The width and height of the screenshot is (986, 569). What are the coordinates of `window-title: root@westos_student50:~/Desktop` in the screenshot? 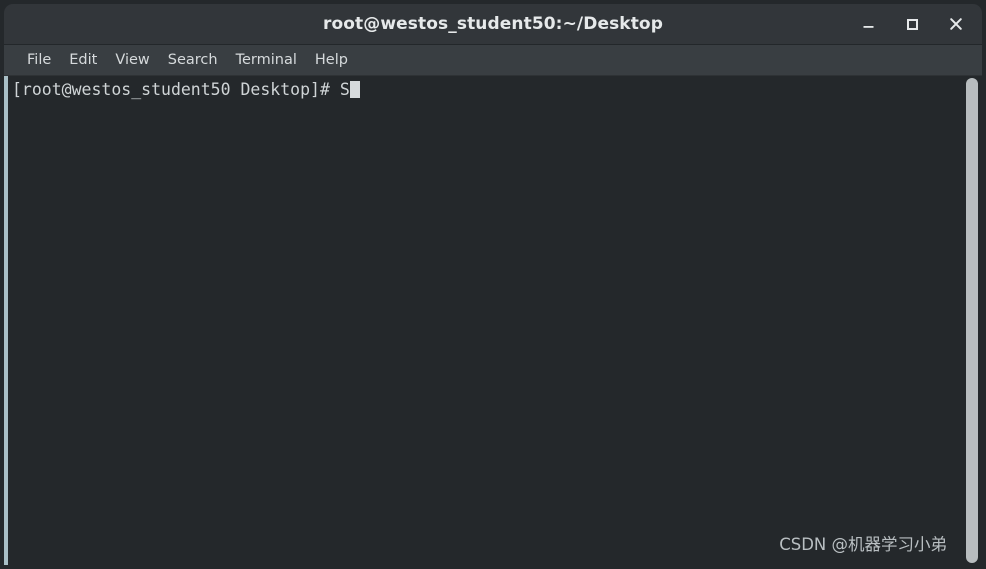 It's located at (493, 24).